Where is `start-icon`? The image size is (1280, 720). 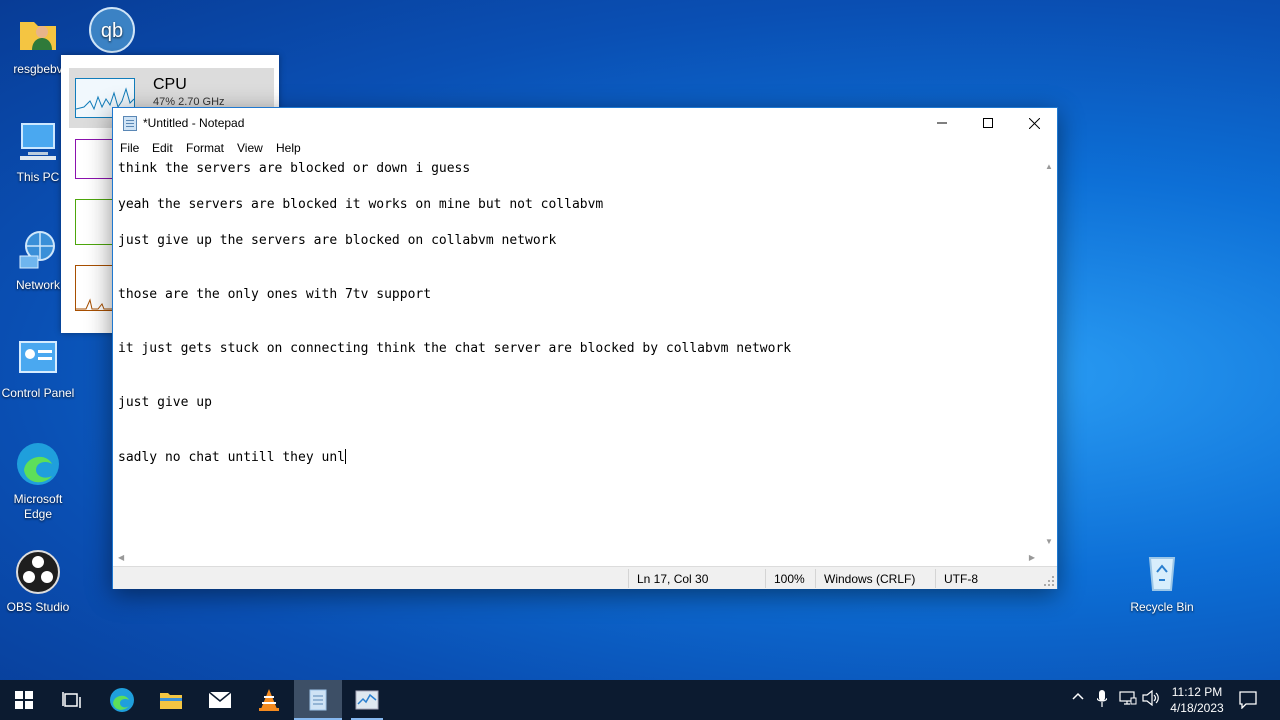
start-icon is located at coordinates (24, 700).